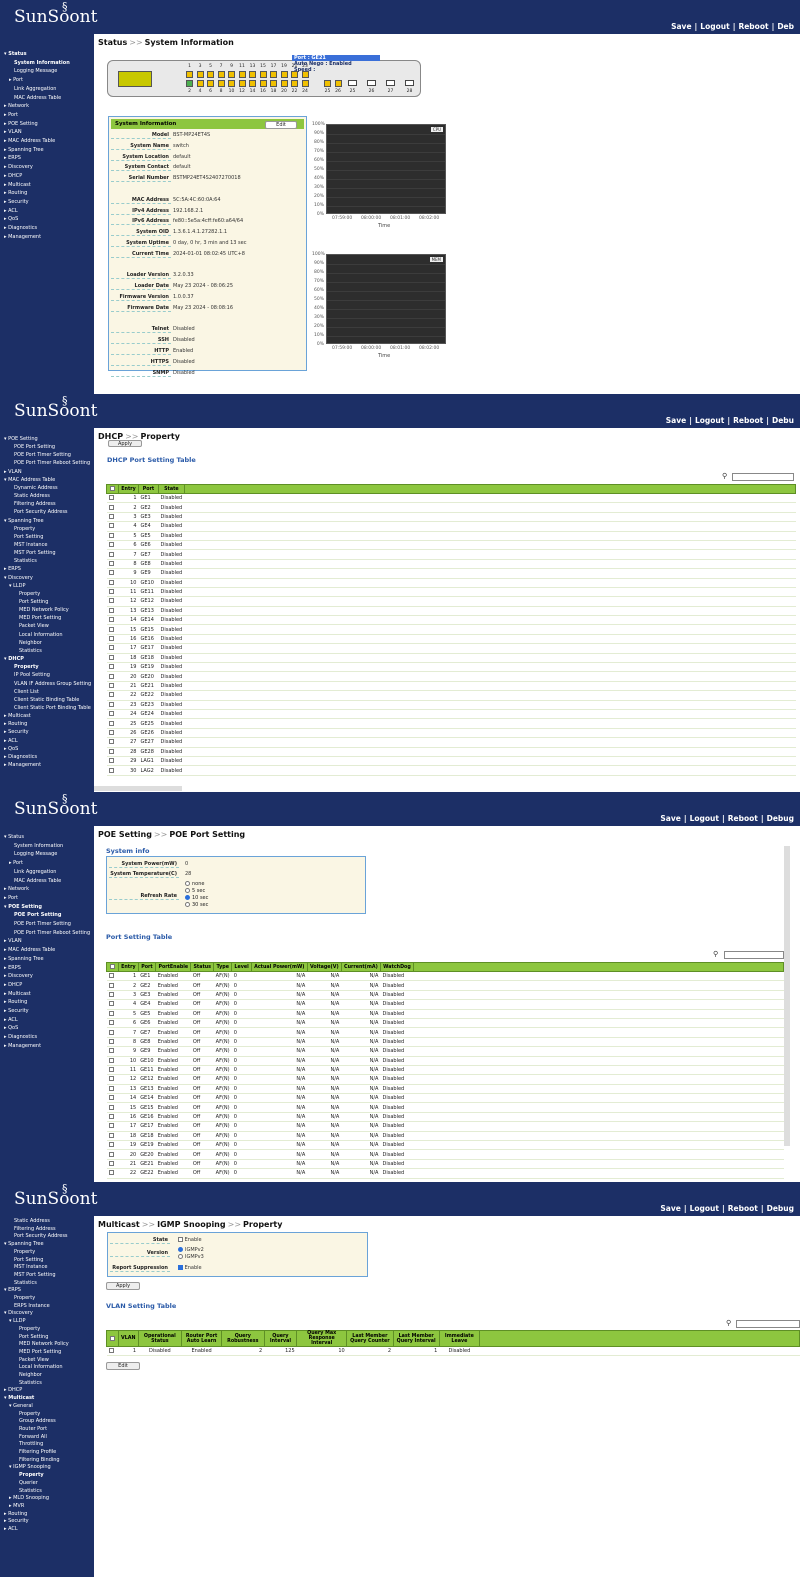 This screenshot has height=1577, width=800. What do you see at coordinates (451, 742) in the screenshot?
I see `table-row: 27 GE27 Disabled` at bounding box center [451, 742].